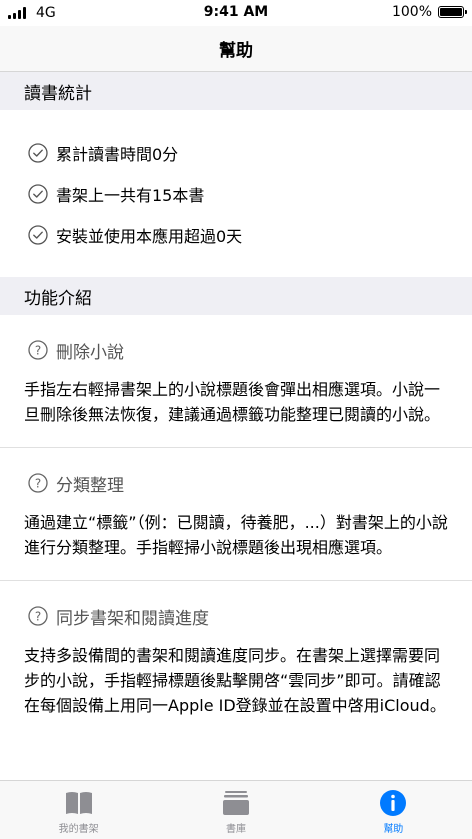 This screenshot has height=839, width=472. What do you see at coordinates (393, 829) in the screenshot?
I see `tab-label: 幫助` at bounding box center [393, 829].